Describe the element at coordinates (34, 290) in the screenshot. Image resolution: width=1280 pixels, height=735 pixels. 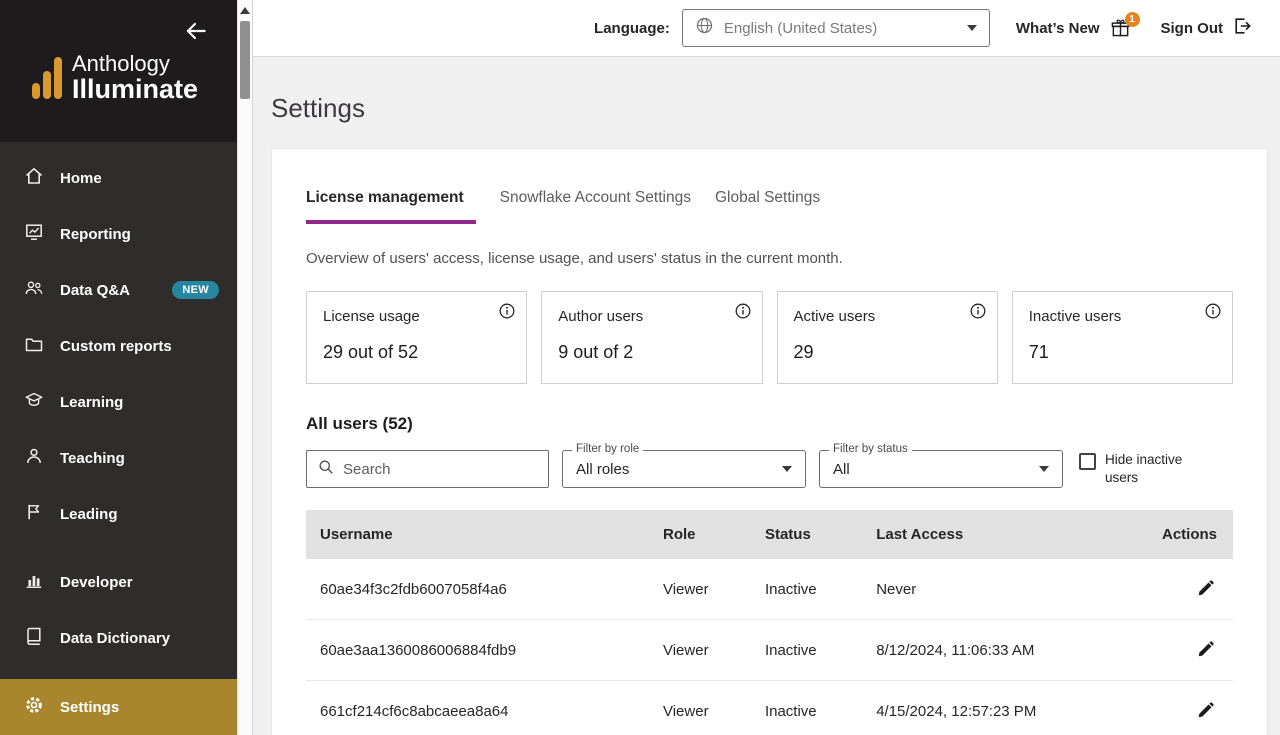
I see `people-icon` at that location.